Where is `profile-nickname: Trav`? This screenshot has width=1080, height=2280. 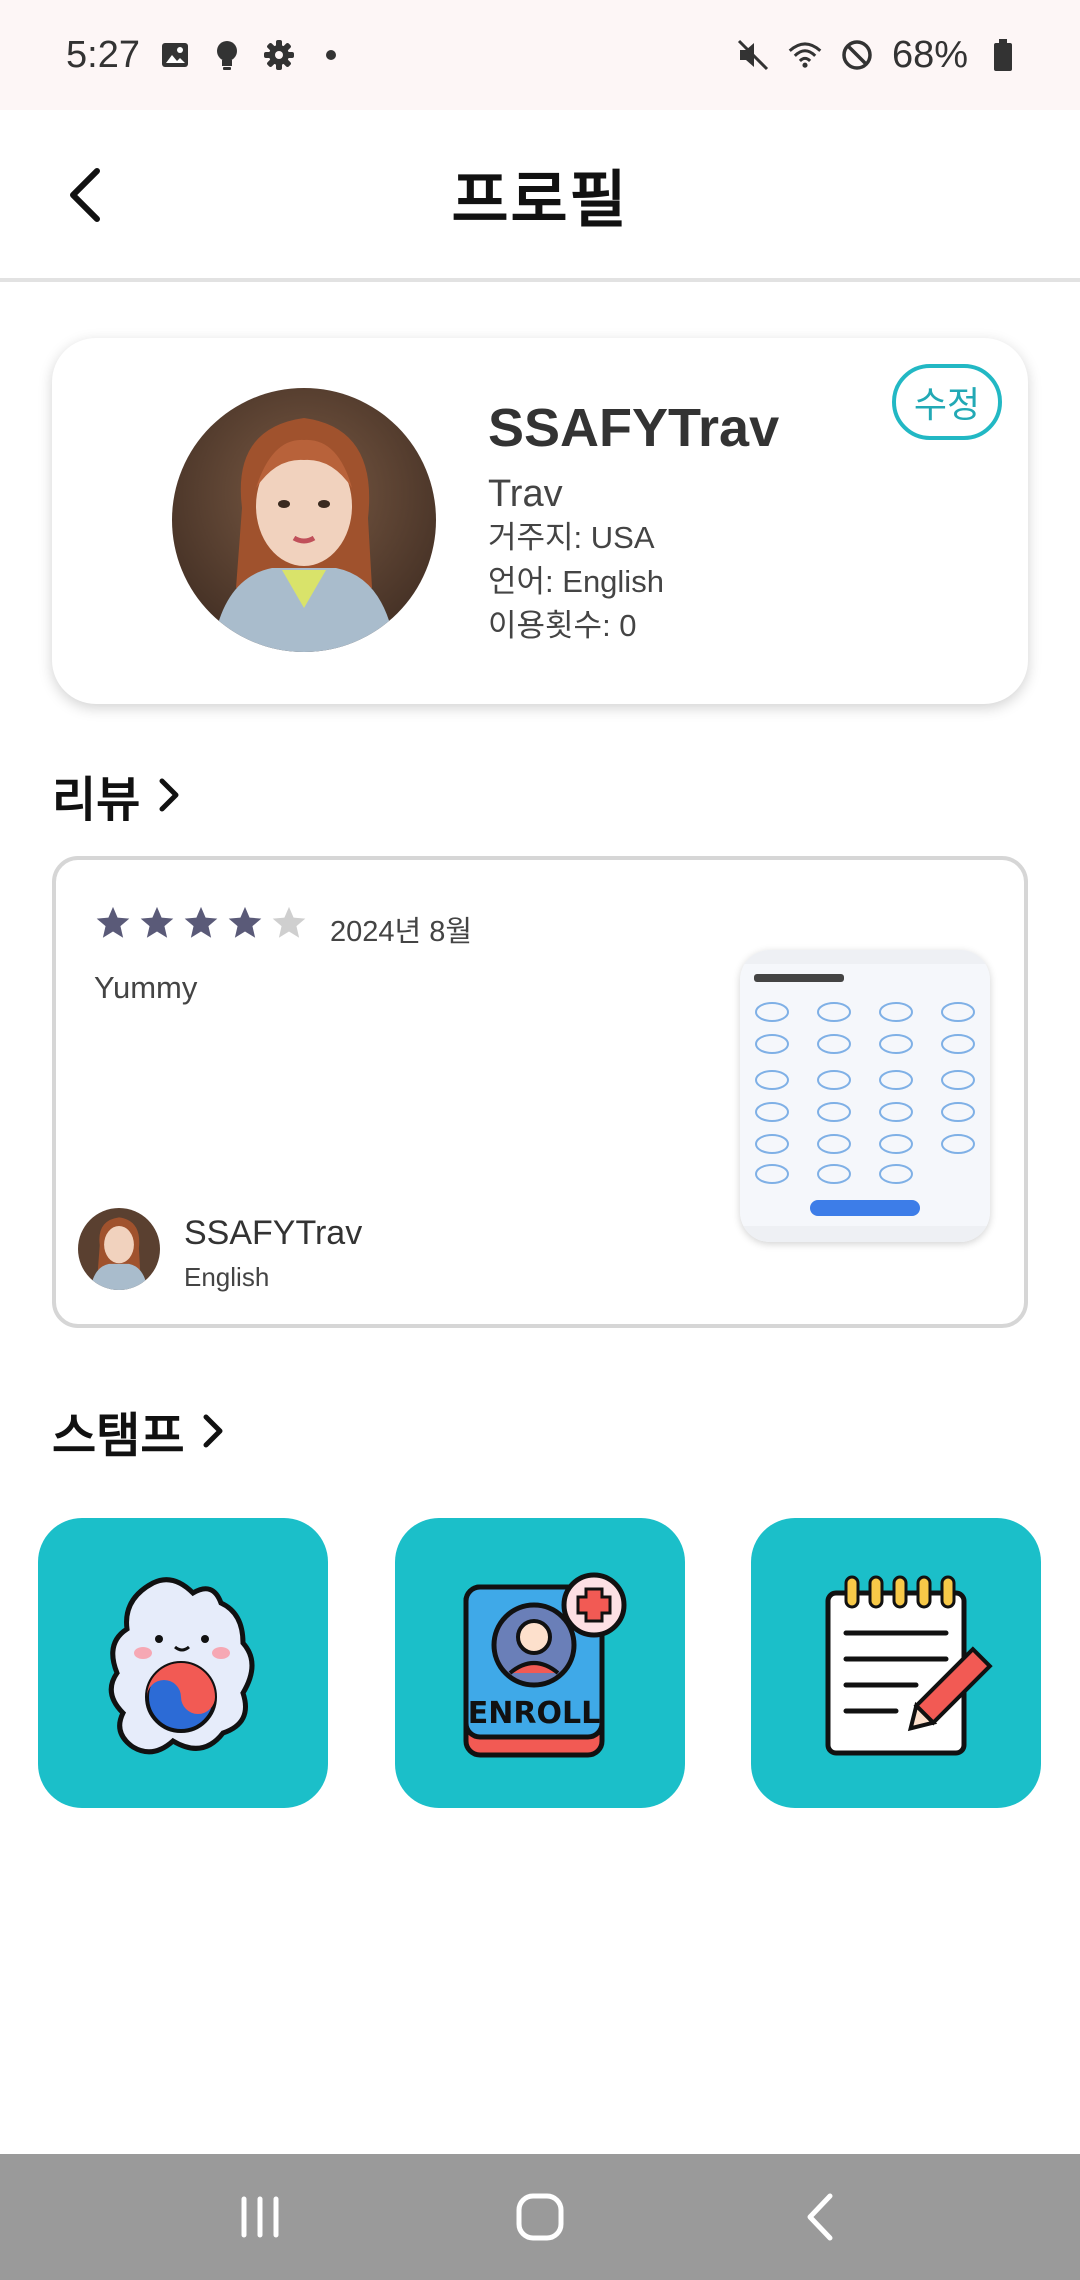
profile-nickname: Trav is located at coordinates (525, 494).